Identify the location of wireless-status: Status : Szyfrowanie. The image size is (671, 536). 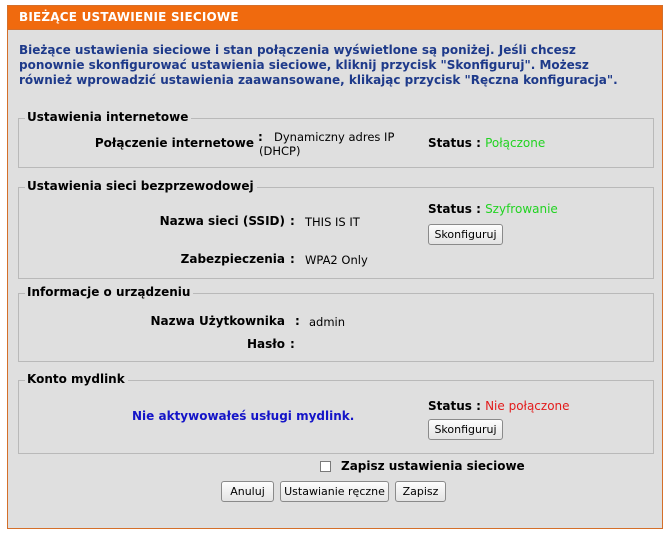
(493, 209).